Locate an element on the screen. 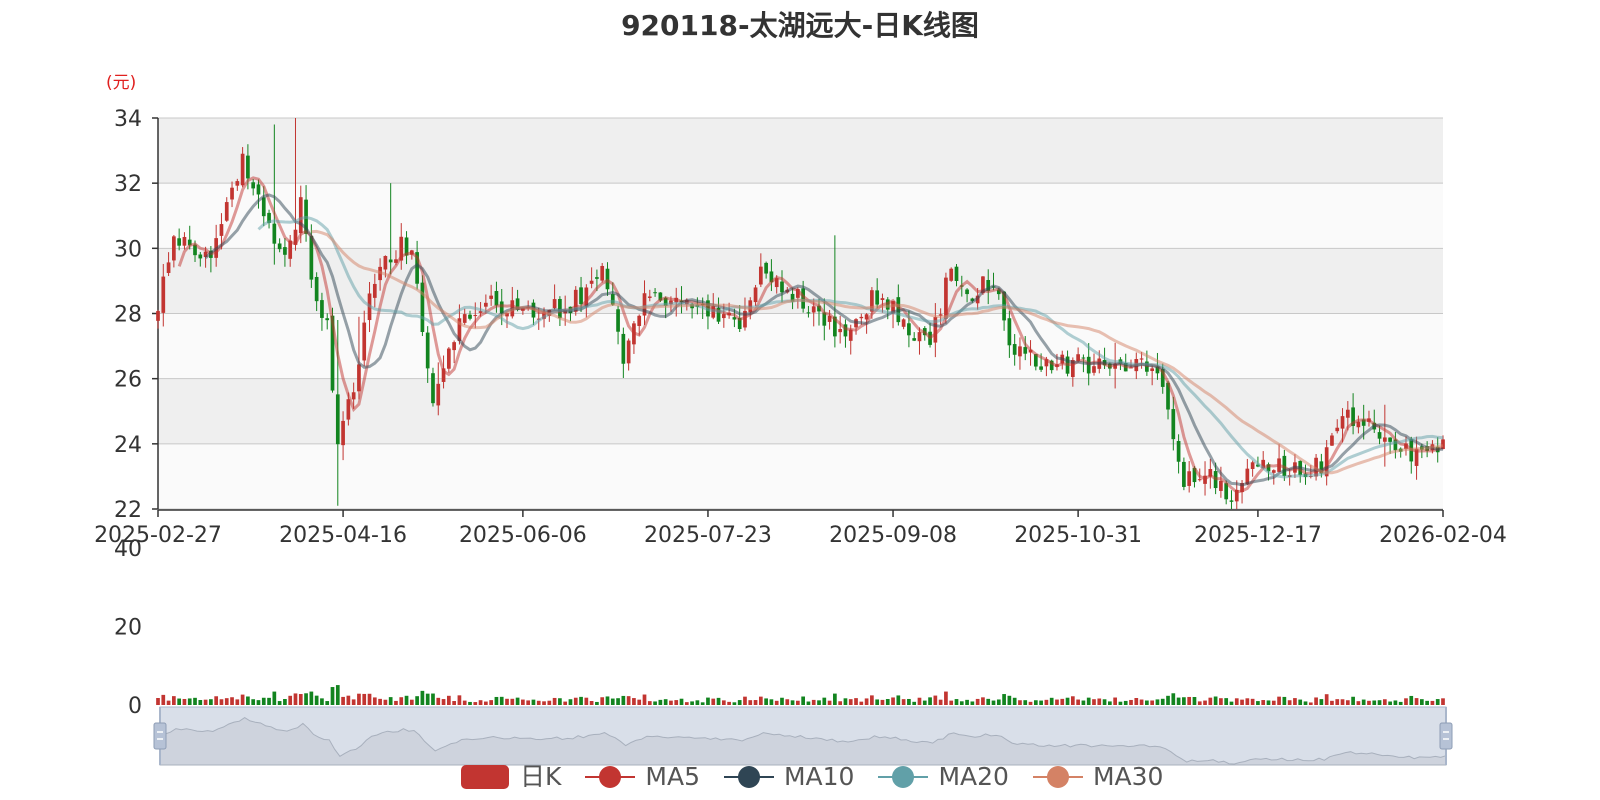  legend-item-kline: 日K is located at coordinates (510, 777).